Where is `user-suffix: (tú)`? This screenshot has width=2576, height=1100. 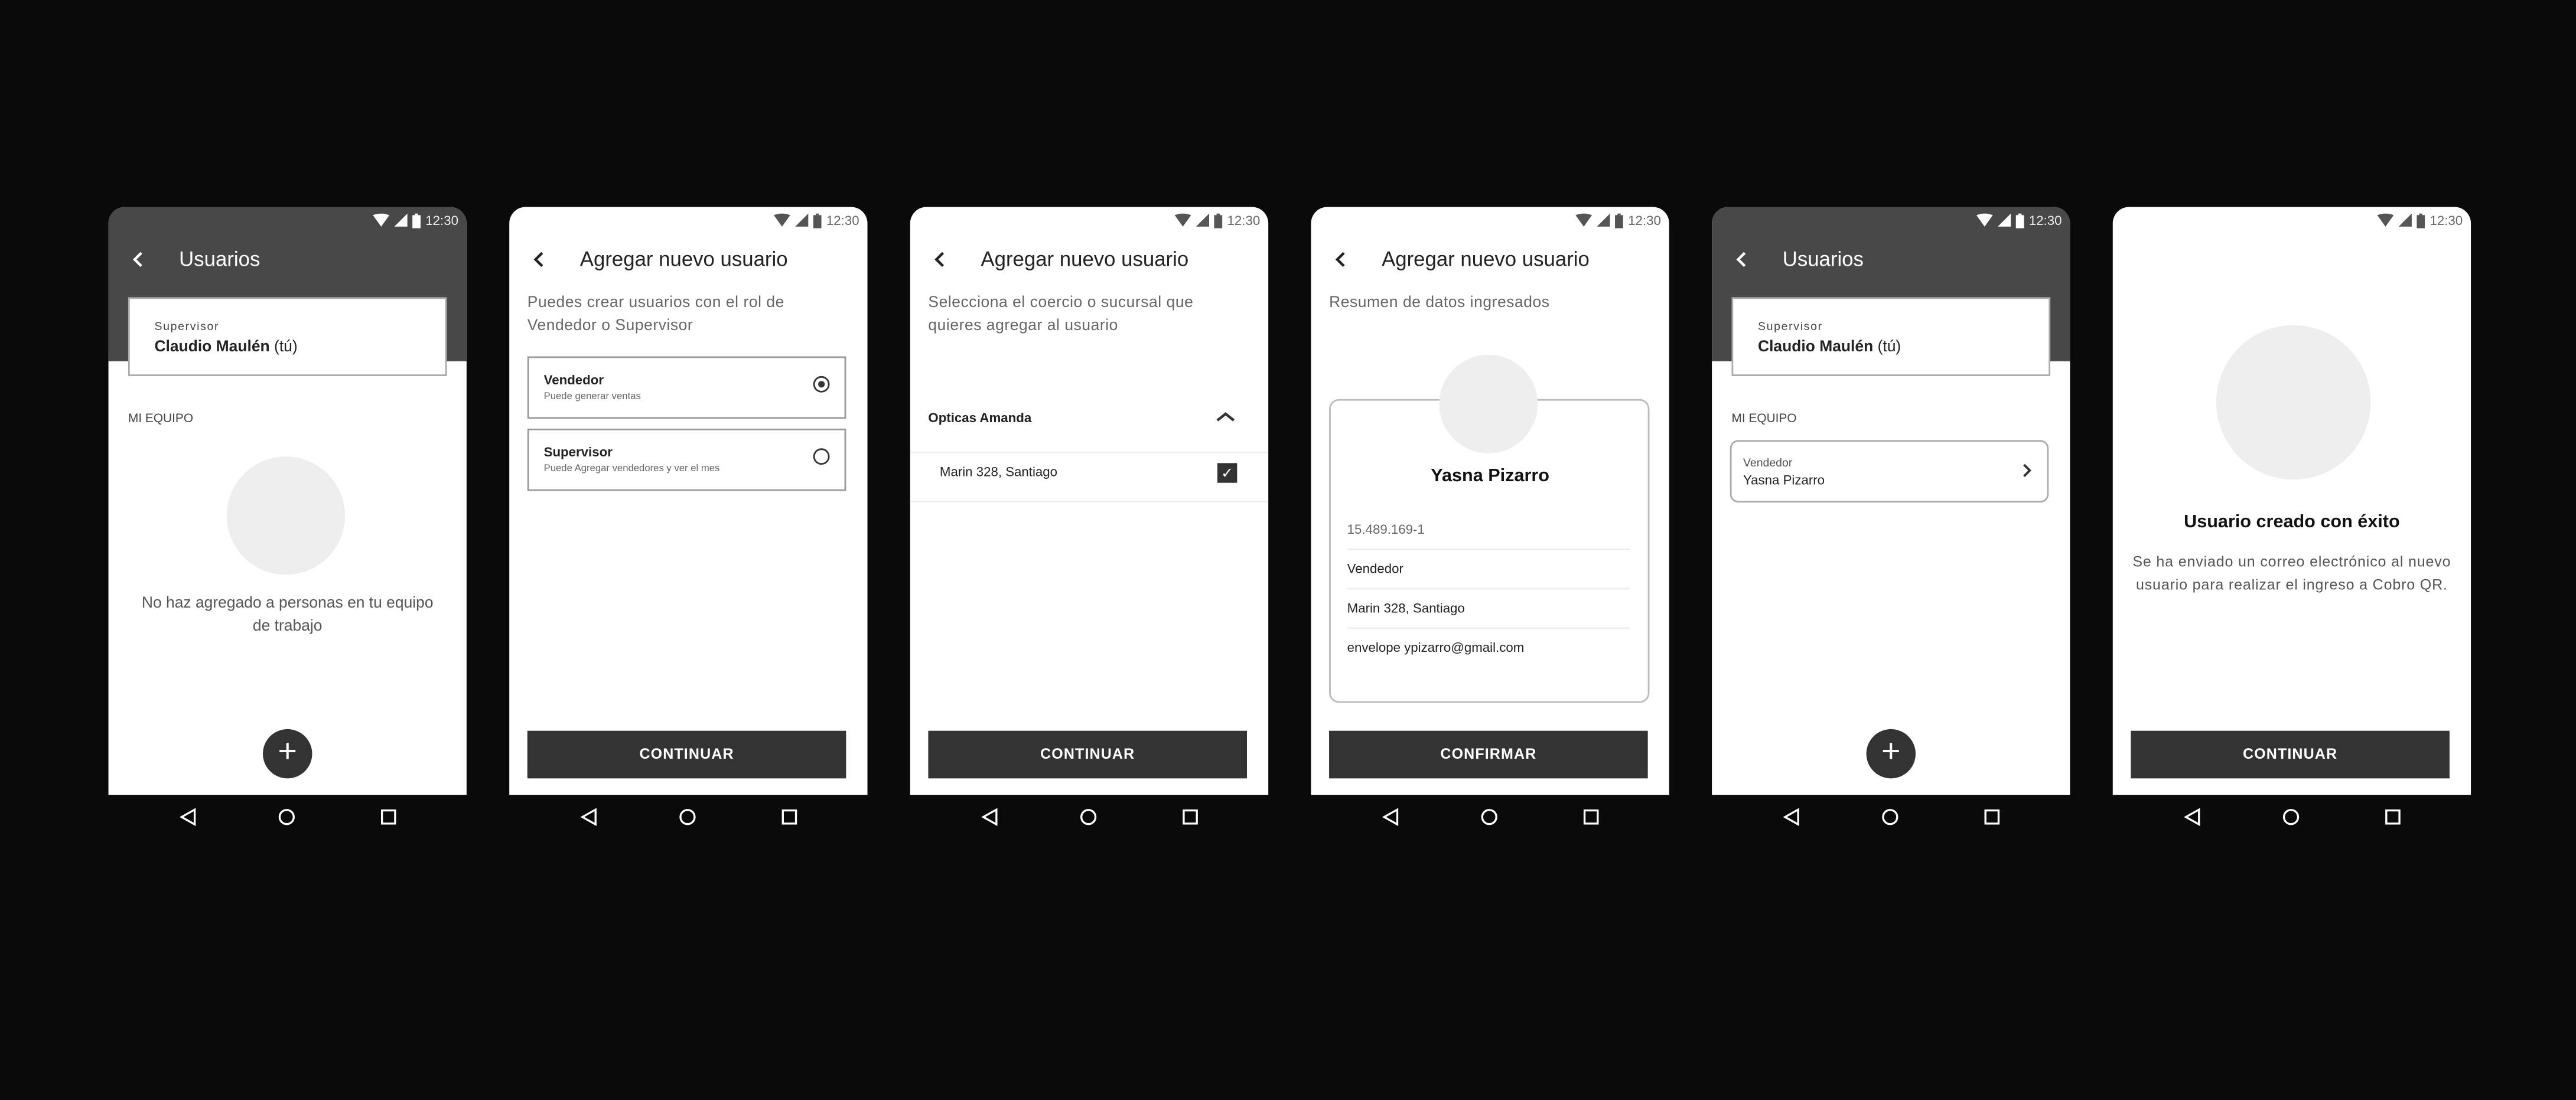
user-suffix: (tú) is located at coordinates (286, 347).